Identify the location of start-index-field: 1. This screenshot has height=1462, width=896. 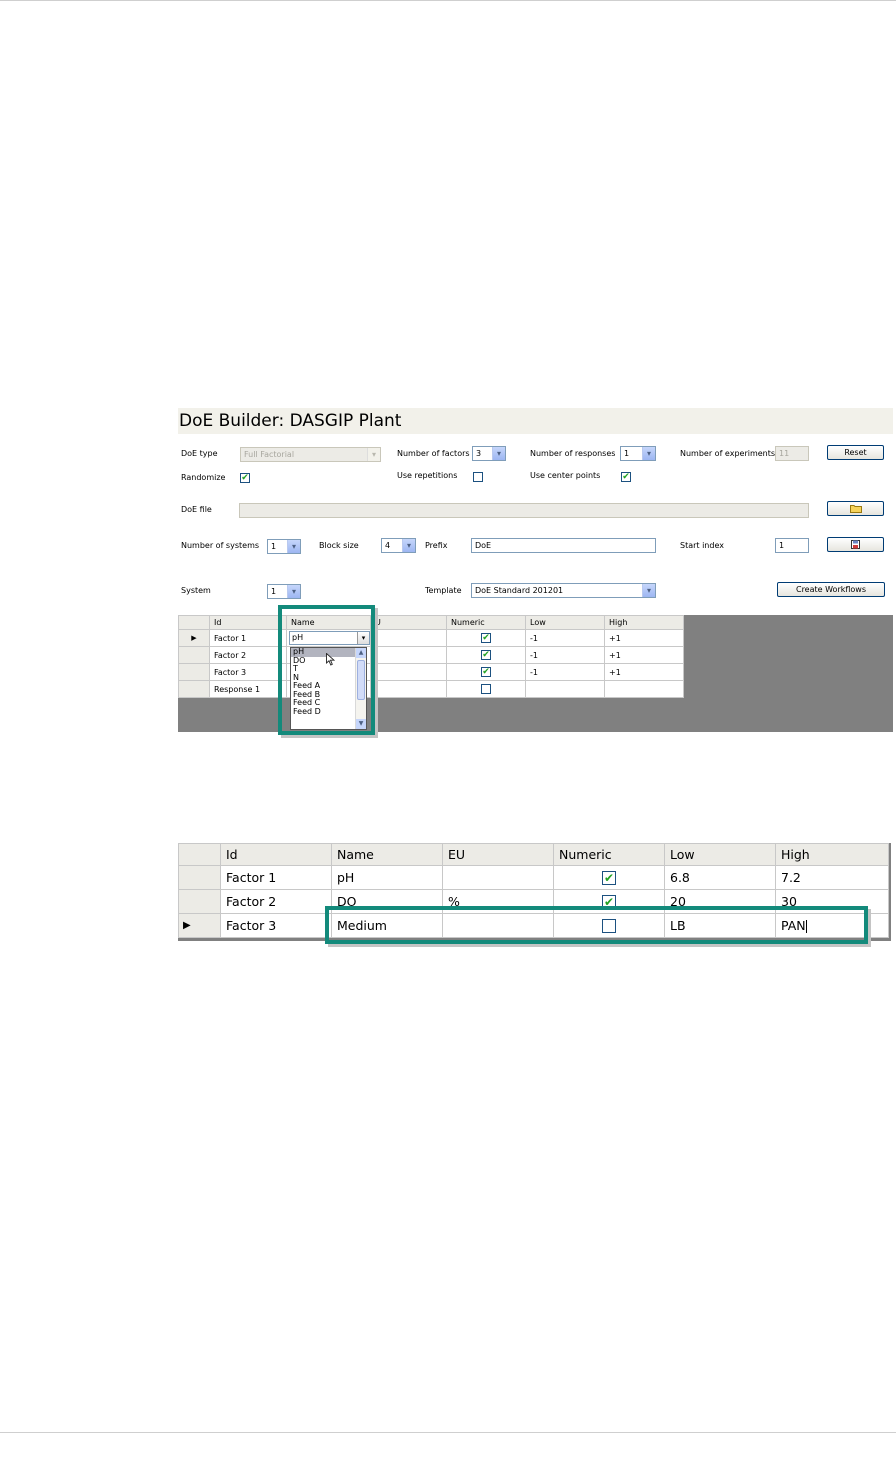
(792, 545).